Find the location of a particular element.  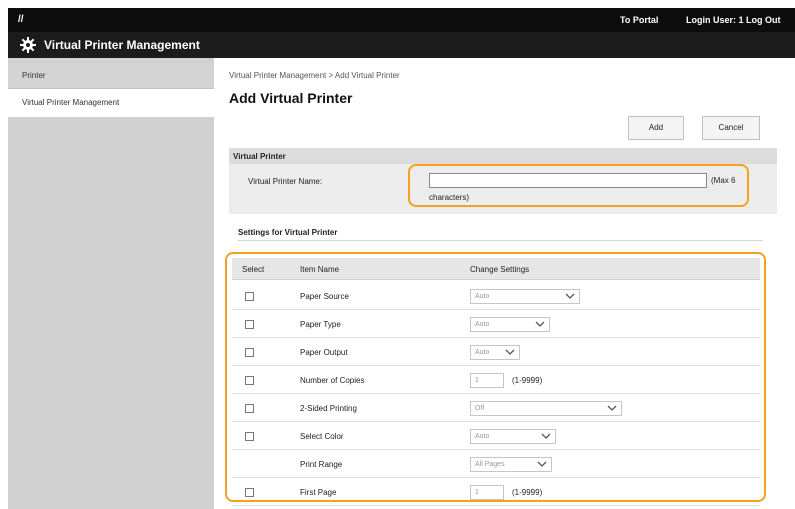

divider is located at coordinates (500, 240).